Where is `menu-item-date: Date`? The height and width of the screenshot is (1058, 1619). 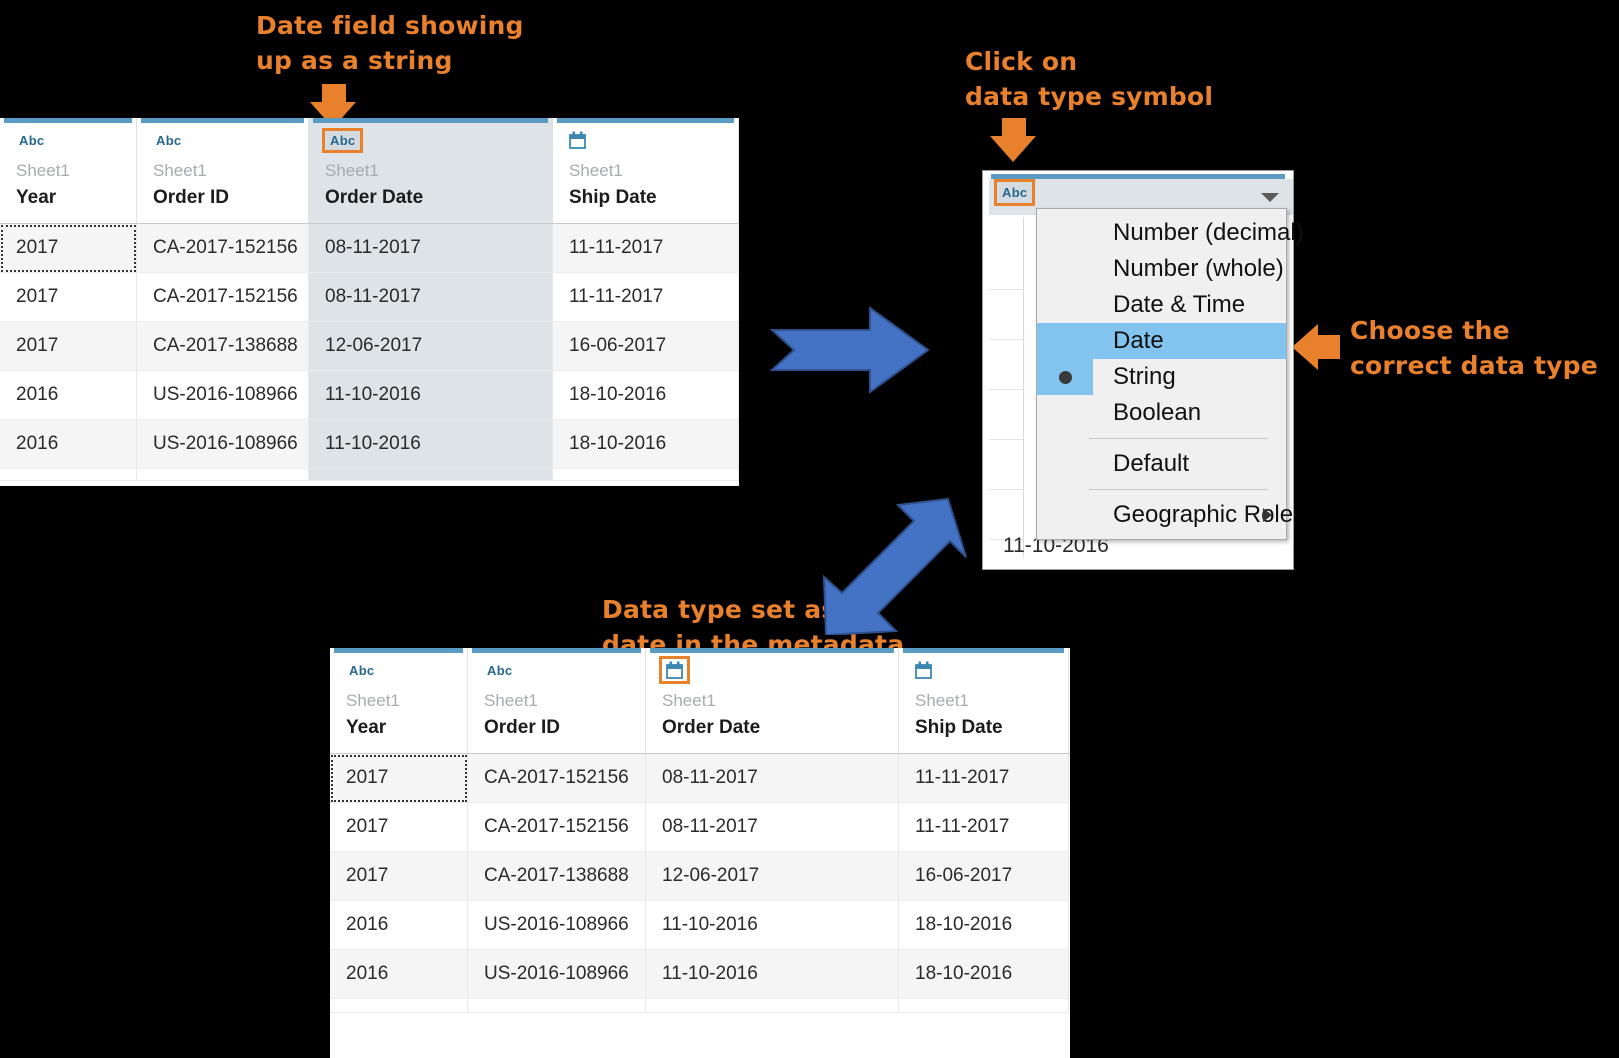 menu-item-date: Date is located at coordinates (1161, 341).